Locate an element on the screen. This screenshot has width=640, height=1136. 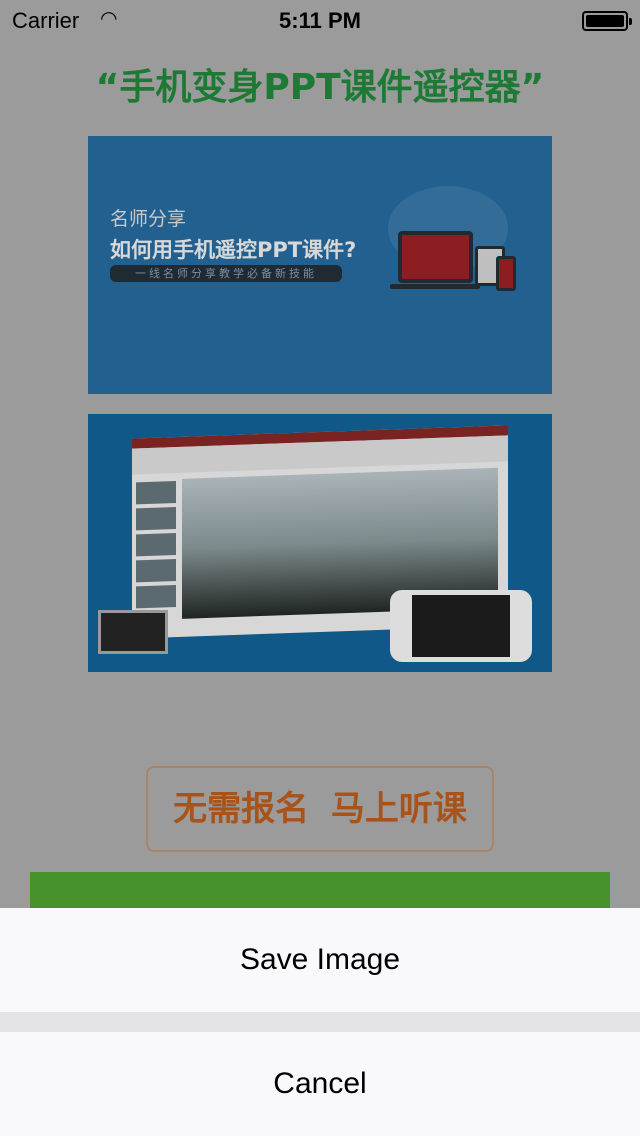
banner-tagline: 一线名师分享教学必备新技能 is located at coordinates (226, 273).